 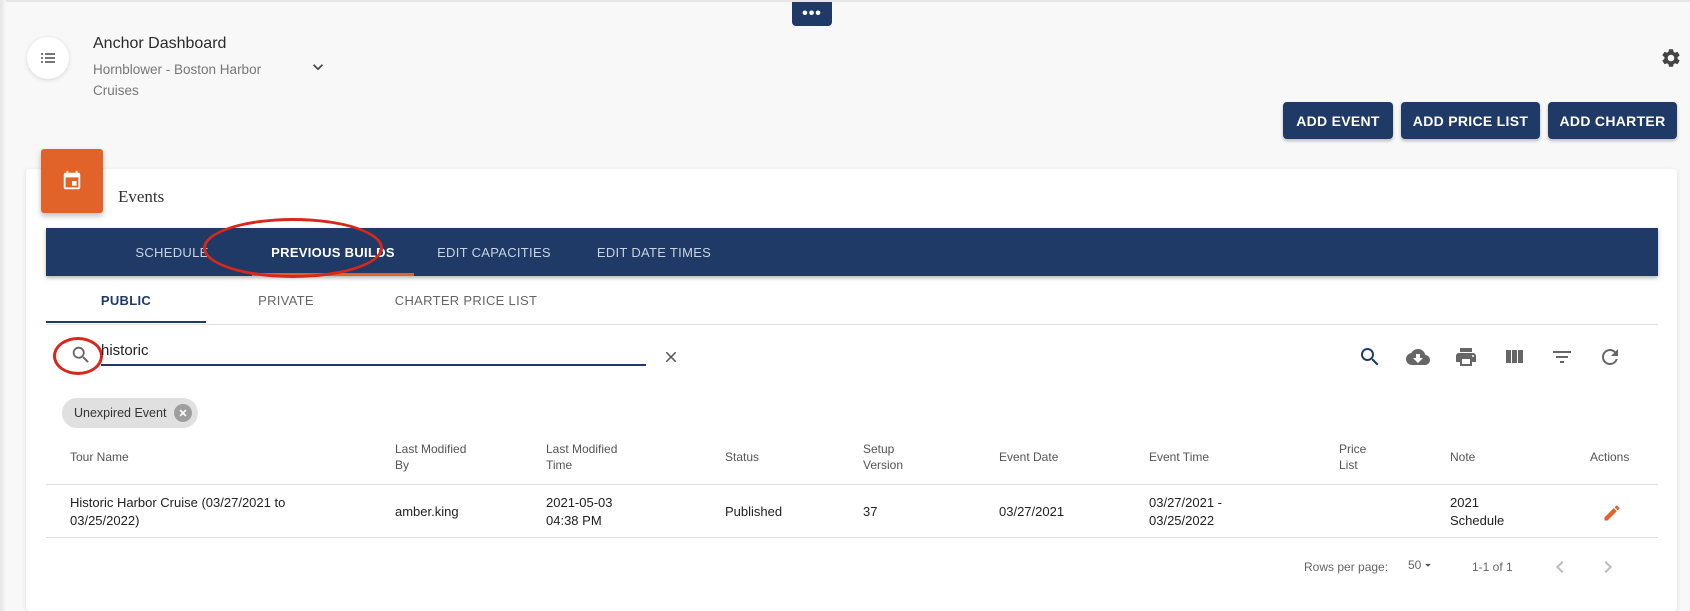 I want to click on card-header-icon, so click(x=72, y=181).